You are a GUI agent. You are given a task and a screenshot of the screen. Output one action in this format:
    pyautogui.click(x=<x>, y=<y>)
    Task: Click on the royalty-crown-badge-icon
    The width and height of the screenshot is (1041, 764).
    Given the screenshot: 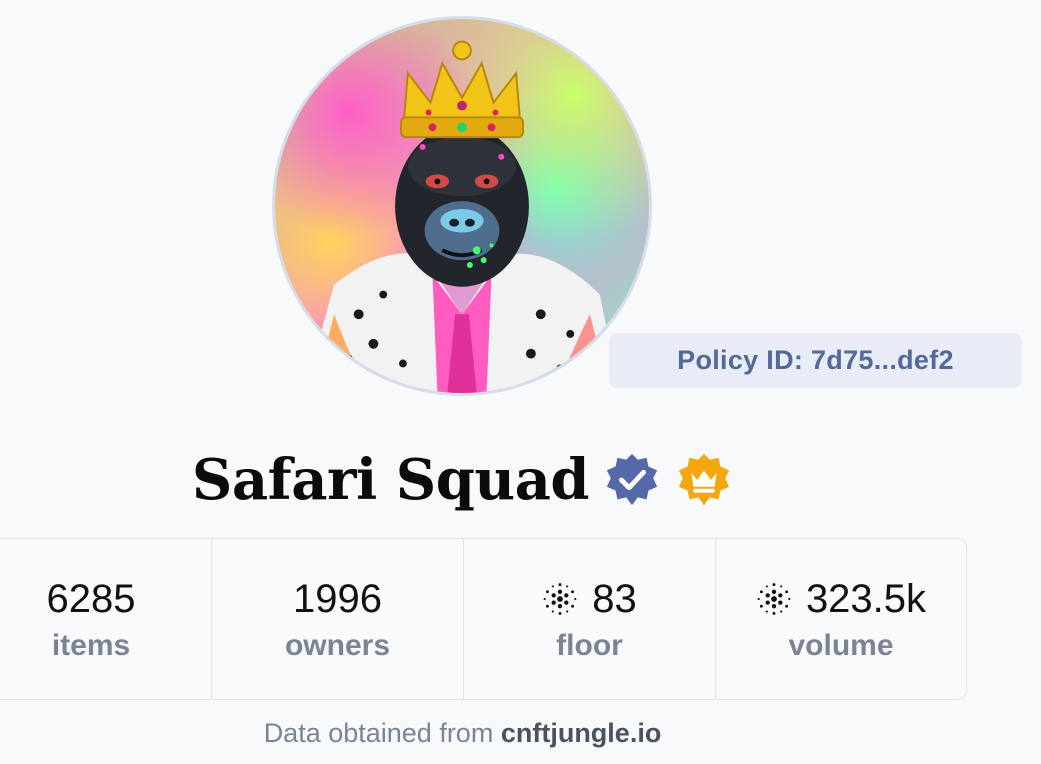 What is the action you would take?
    pyautogui.click(x=704, y=479)
    